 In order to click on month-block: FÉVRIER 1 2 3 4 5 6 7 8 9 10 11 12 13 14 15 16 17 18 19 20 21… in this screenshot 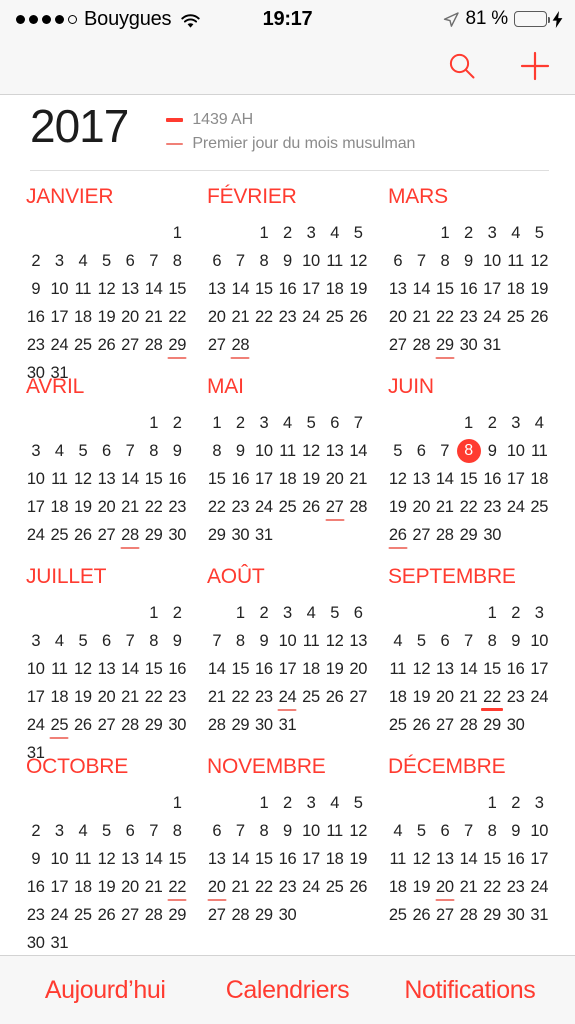, I will do `click(287, 280)`.